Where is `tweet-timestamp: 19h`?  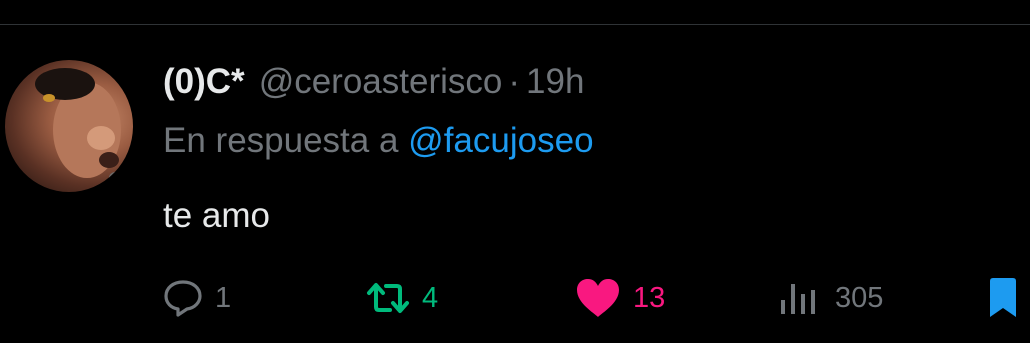
tweet-timestamp: 19h is located at coordinates (555, 82).